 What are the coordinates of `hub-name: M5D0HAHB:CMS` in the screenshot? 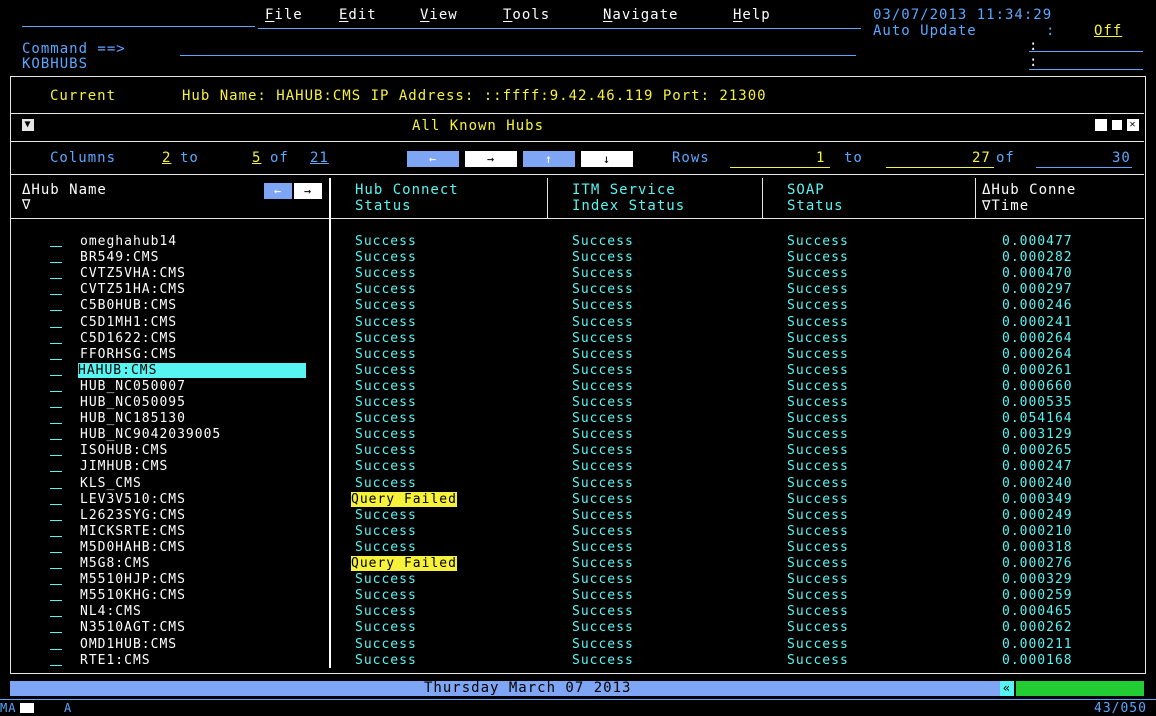 It's located at (133, 547).